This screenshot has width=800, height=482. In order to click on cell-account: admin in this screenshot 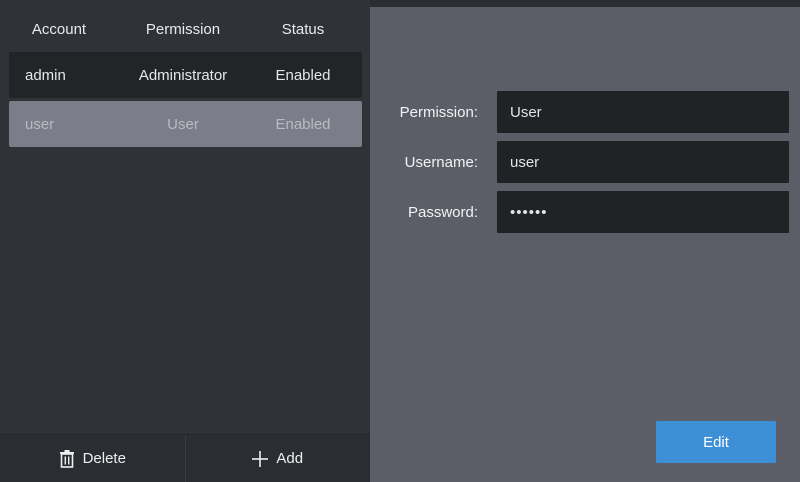, I will do `click(45, 75)`.